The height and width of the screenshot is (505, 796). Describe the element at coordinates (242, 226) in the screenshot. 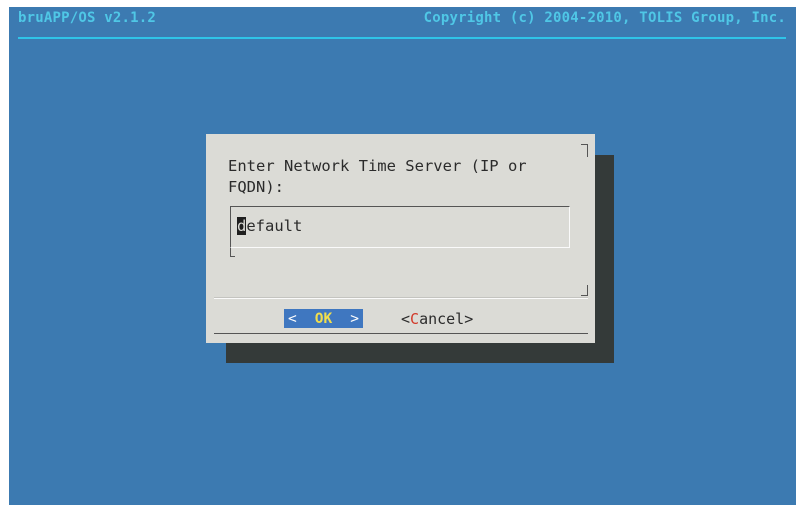

I see `text-cursor: d` at that location.